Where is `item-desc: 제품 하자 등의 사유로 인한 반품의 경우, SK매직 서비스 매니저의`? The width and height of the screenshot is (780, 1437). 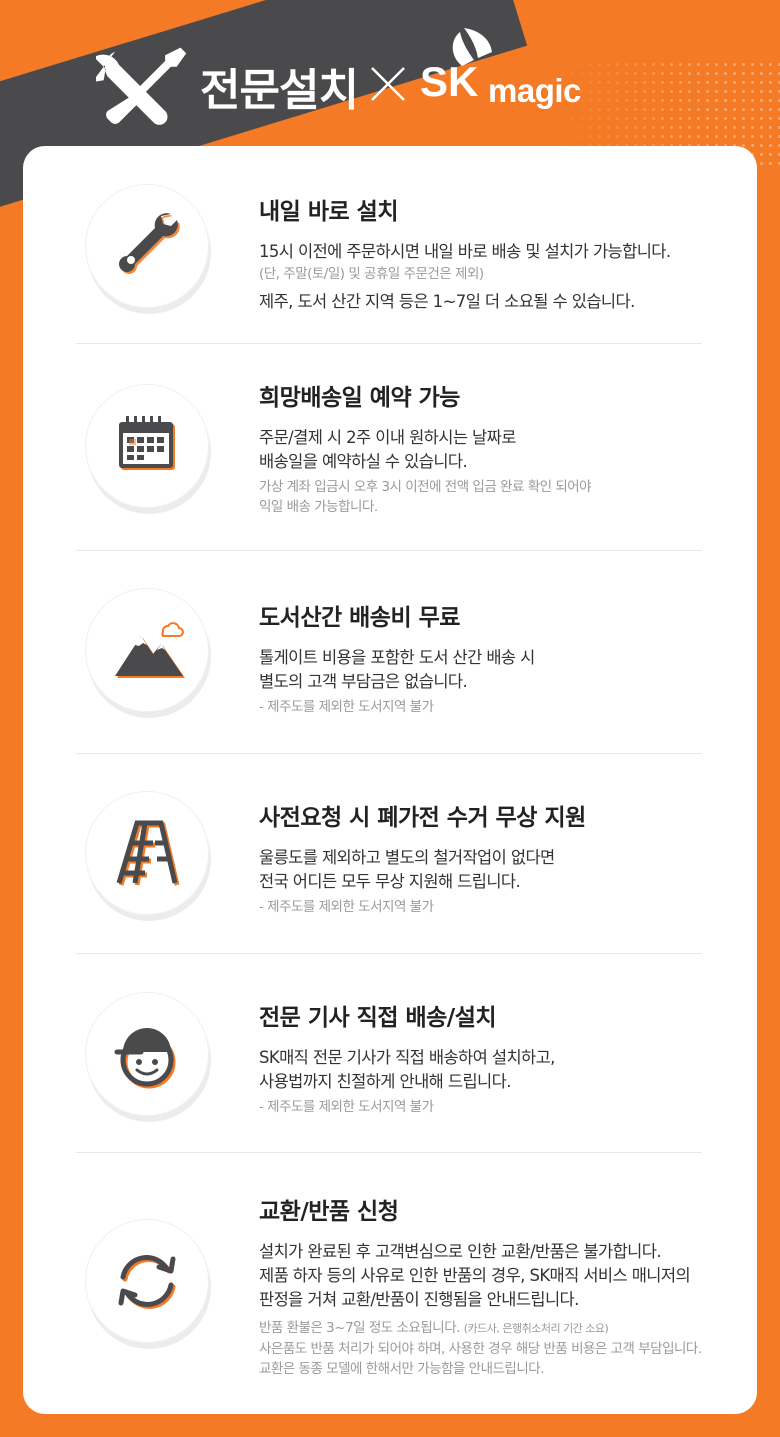
item-desc: 제품 하자 등의 사유로 인한 반품의 경우, SK매직 서비스 매니저의 is located at coordinates (475, 1275).